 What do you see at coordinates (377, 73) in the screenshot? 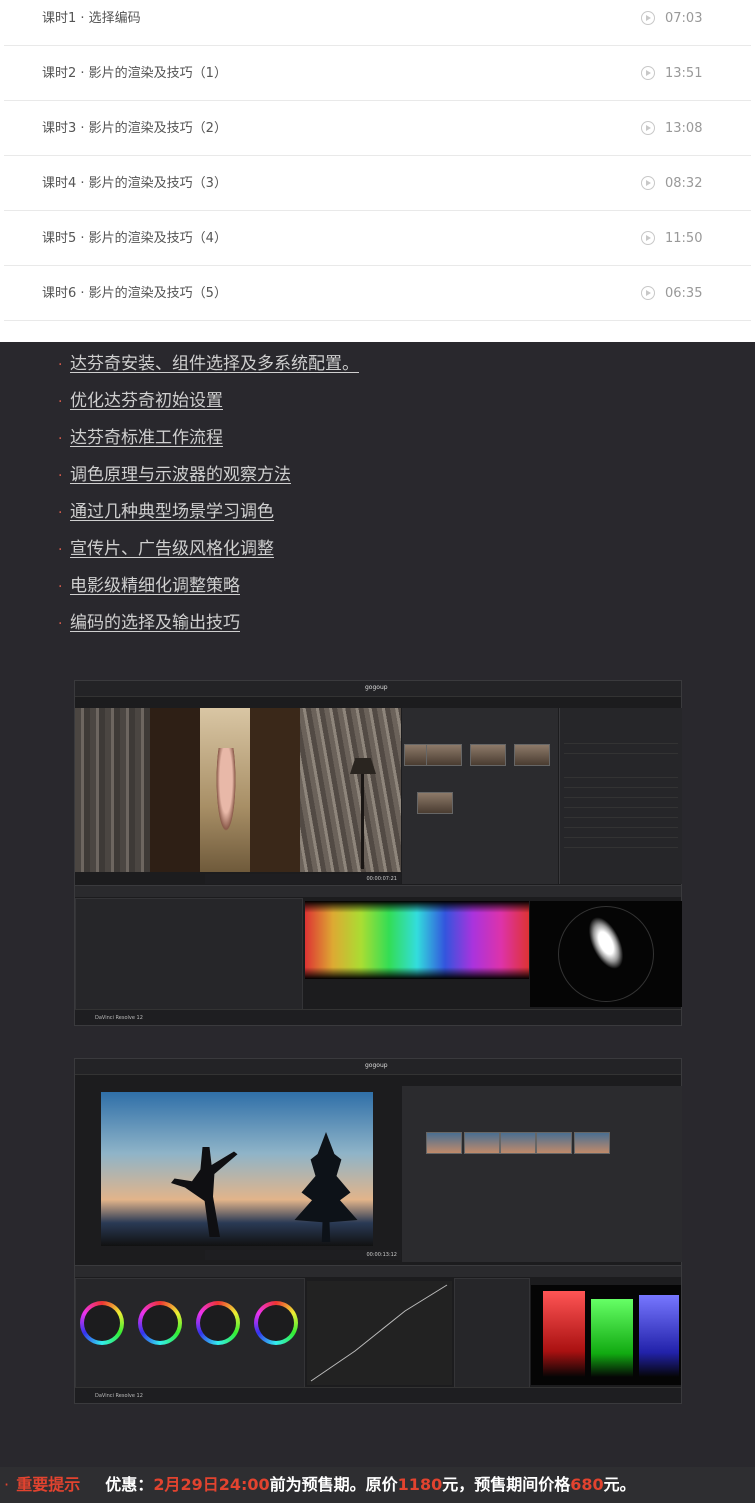
I see `lesson-row: 课时2 · 影片的渲染及技巧（1） 13:51` at bounding box center [377, 73].